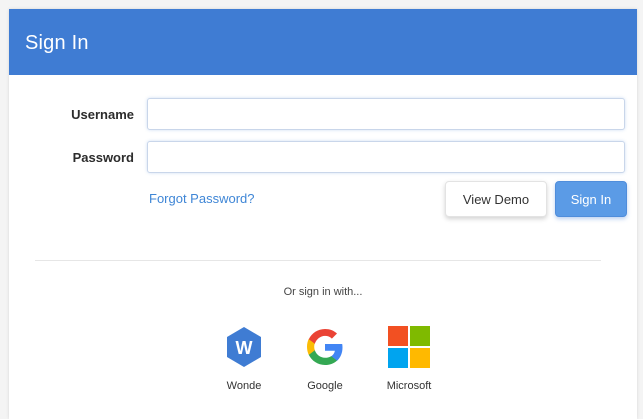 The height and width of the screenshot is (419, 643). I want to click on google-logo-icon, so click(325, 347).